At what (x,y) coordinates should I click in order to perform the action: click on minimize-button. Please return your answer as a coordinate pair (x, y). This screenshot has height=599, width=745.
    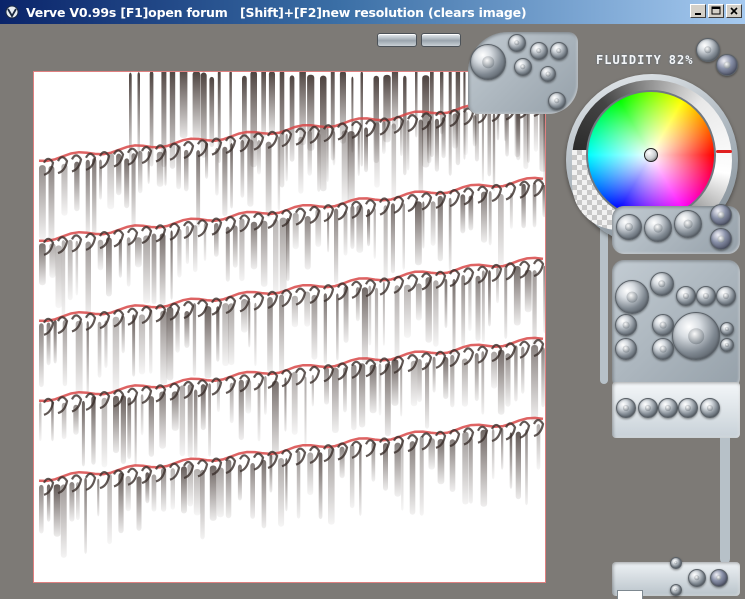
    Looking at the image, I should click on (698, 11).